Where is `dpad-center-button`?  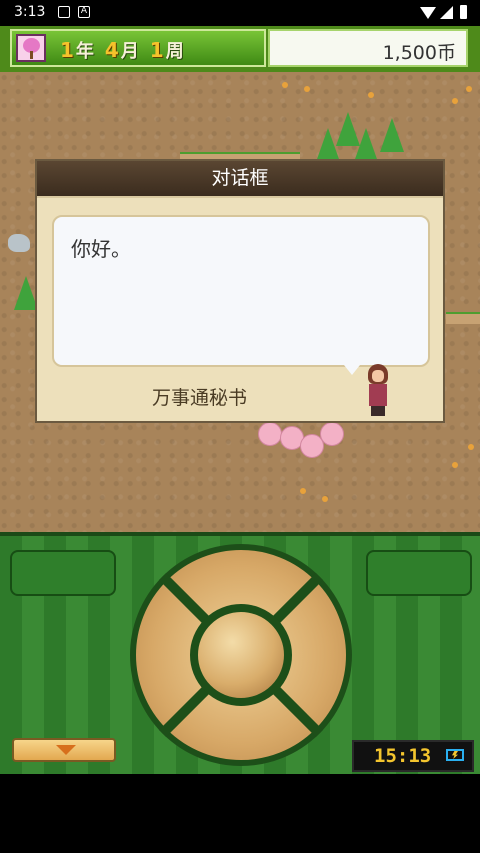 dpad-center-button is located at coordinates (241, 655).